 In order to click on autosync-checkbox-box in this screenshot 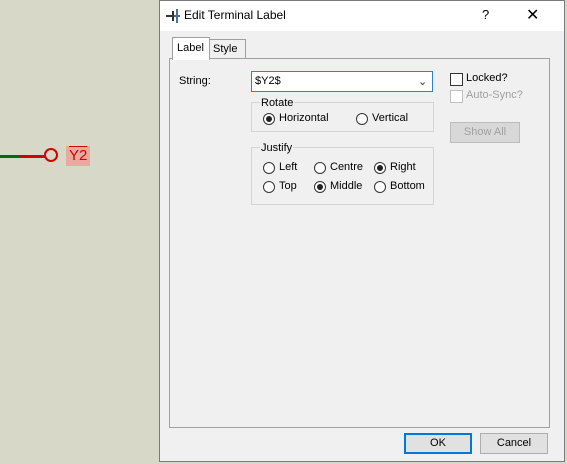, I will do `click(456, 96)`.